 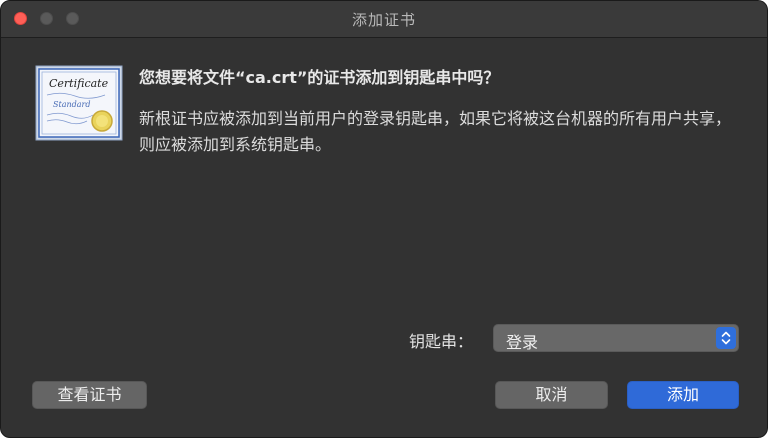 I want to click on keychain-select: 登录, so click(x=616, y=338).